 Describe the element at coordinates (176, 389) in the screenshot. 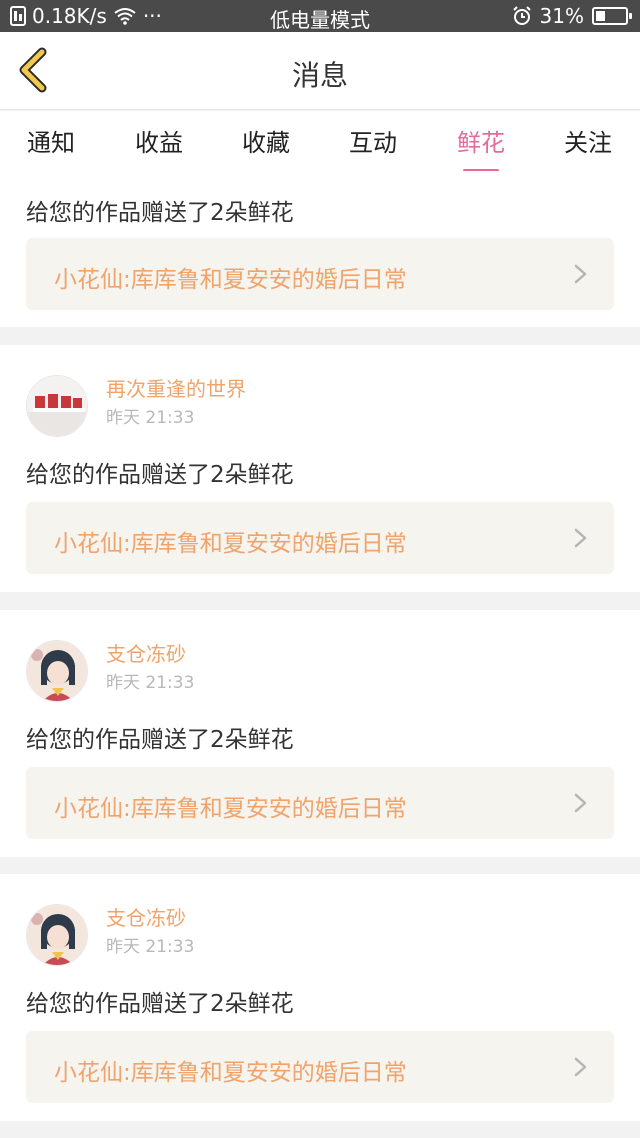

I see `sender-name: 再次重逢的世界` at that location.